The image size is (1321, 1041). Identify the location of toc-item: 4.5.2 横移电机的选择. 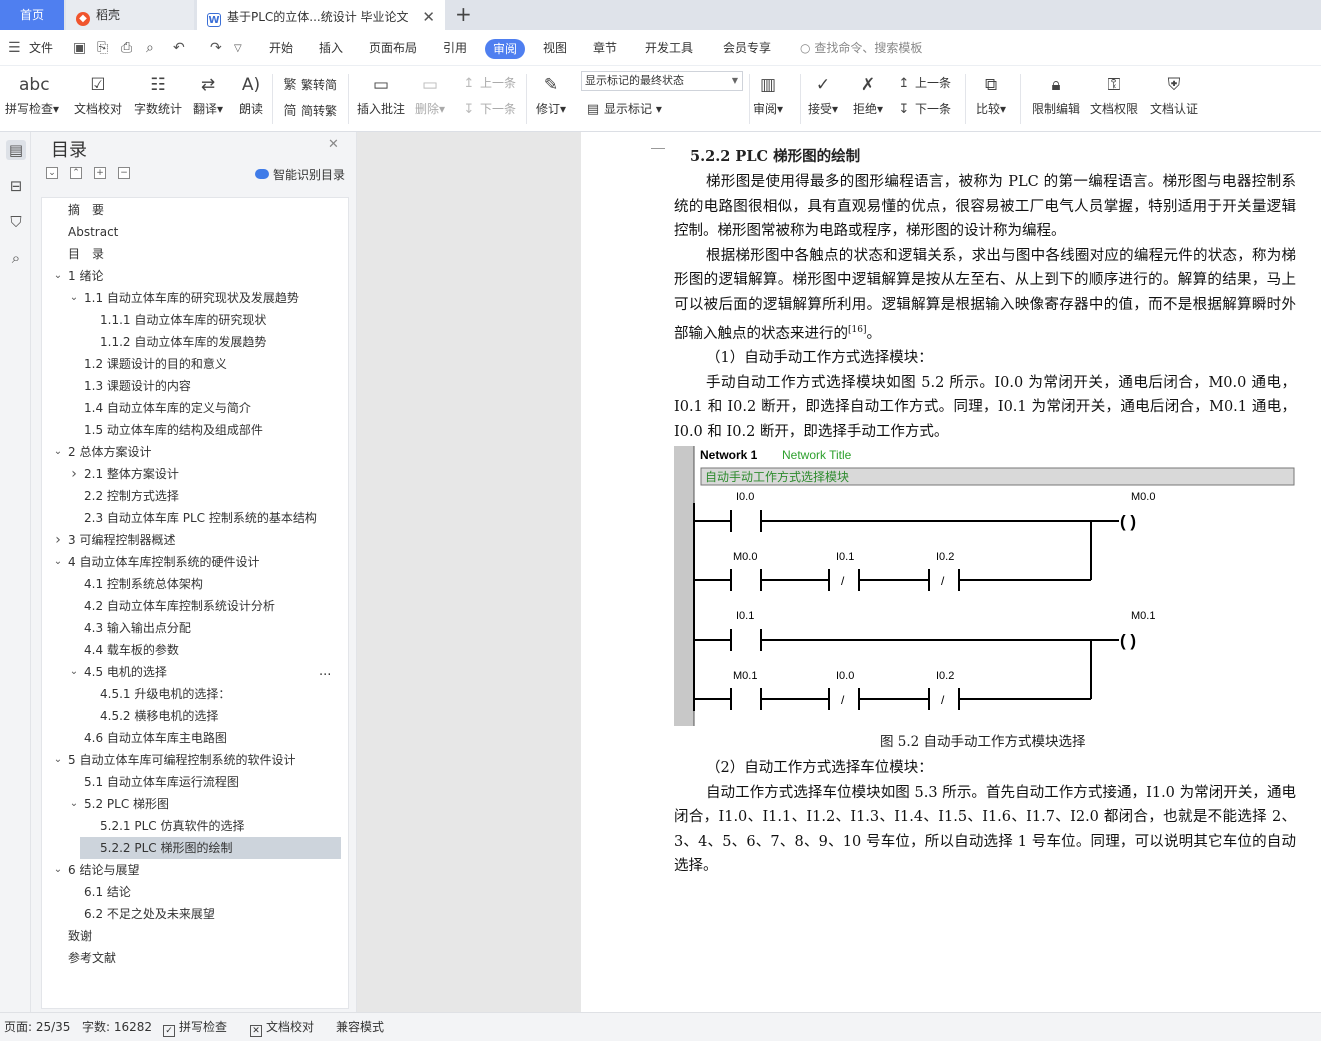
(192, 716).